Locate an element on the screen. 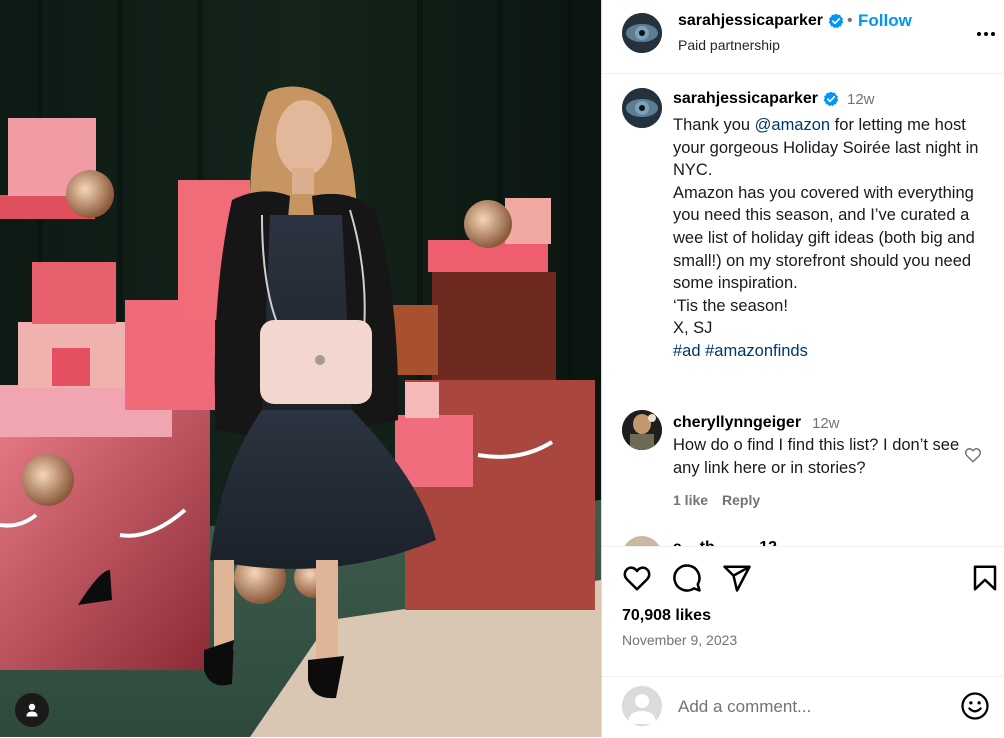  post-date: November 9, 2023 is located at coordinates (679, 640).